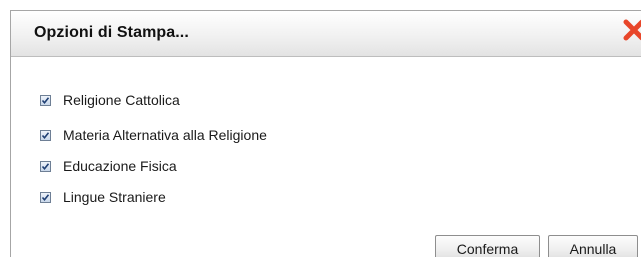 This screenshot has height=257, width=641. I want to click on option-educazione-fisica: Educazione Fisica, so click(108, 166).